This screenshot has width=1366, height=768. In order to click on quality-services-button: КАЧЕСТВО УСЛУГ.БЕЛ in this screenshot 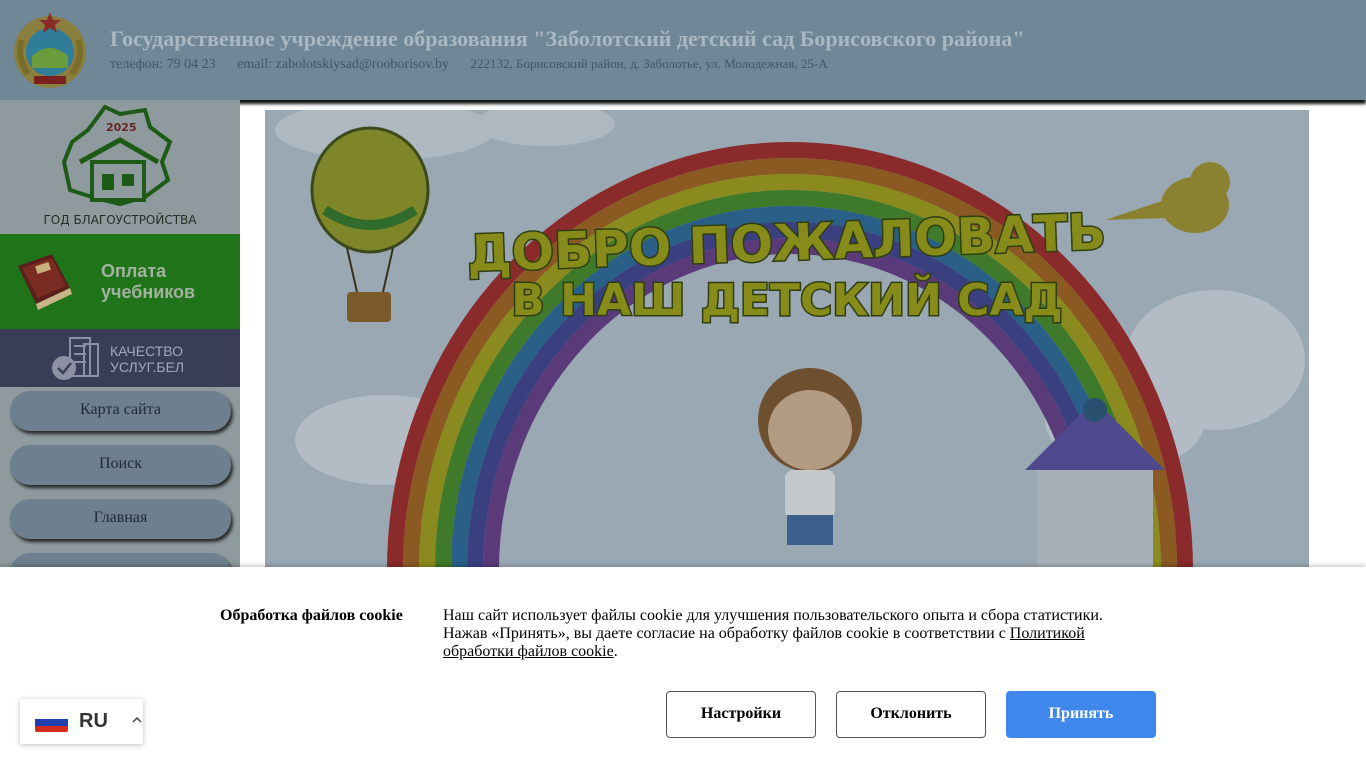, I will do `click(120, 358)`.